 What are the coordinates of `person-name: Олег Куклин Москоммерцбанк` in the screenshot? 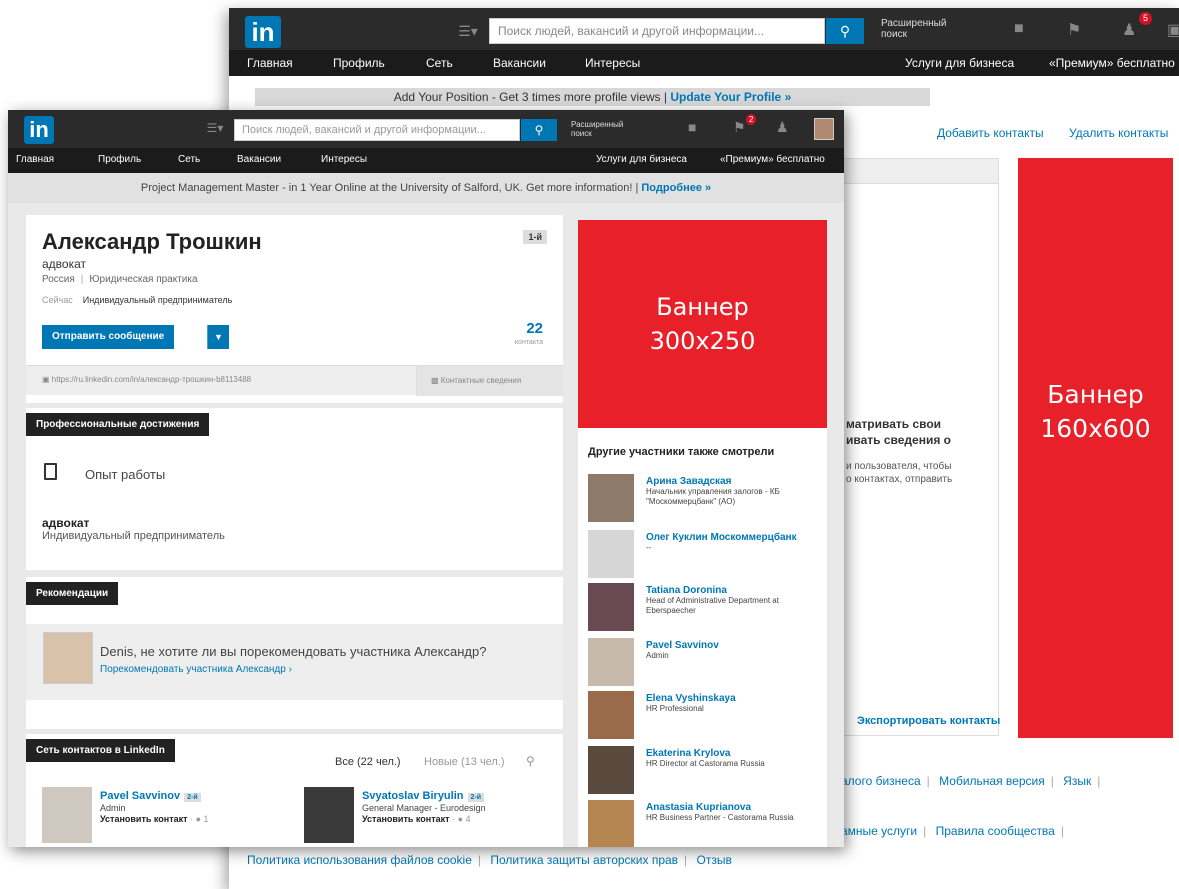 It's located at (721, 537).